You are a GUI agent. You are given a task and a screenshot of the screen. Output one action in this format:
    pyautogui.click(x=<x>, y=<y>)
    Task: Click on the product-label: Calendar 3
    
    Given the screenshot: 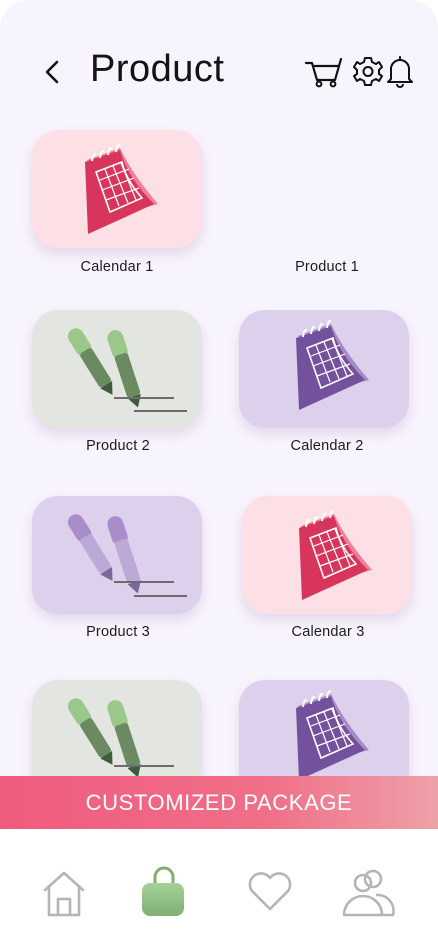 What is the action you would take?
    pyautogui.click(x=328, y=632)
    